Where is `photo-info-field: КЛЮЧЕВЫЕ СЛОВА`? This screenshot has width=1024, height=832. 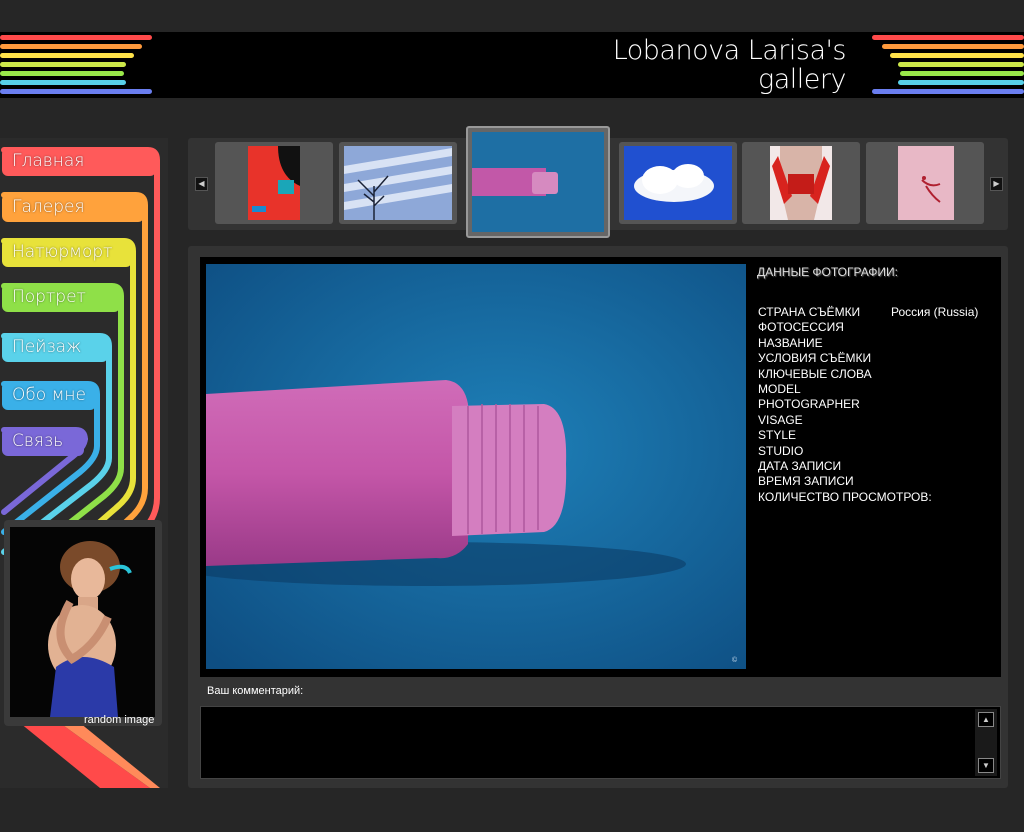
photo-info-field: КЛЮЧЕВЫЕ СЛОВА is located at coordinates (845, 374).